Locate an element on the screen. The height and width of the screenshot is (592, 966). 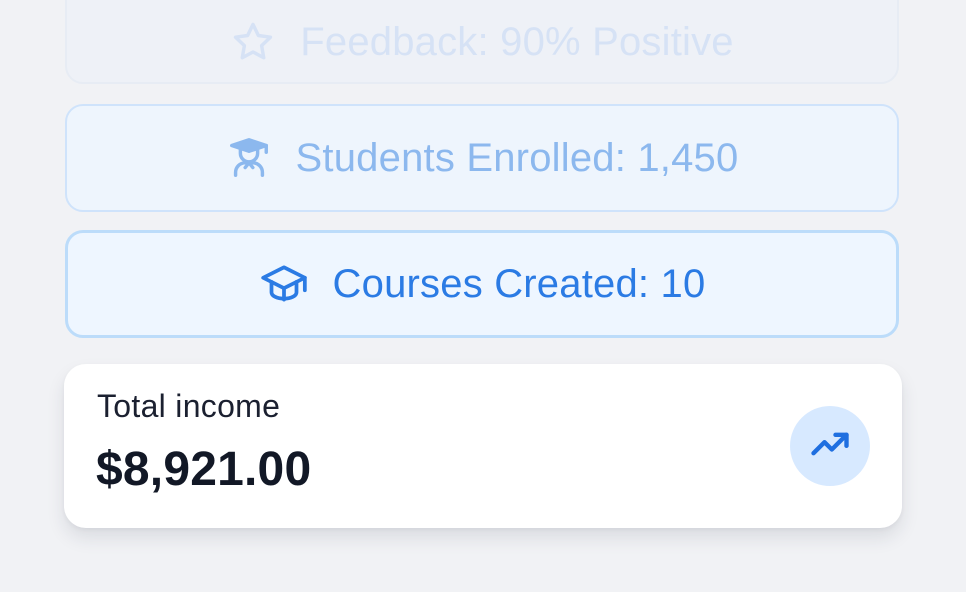
courses-stat-label: Courses Created: 10 is located at coordinates (519, 283).